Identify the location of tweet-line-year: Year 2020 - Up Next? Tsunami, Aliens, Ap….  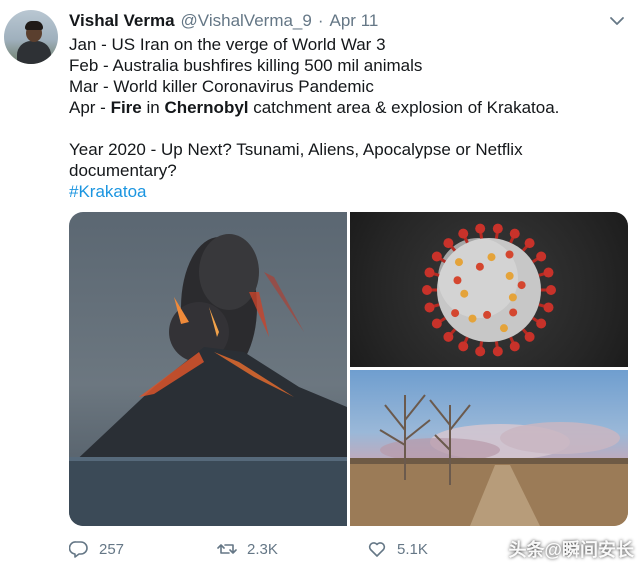
(296, 160).